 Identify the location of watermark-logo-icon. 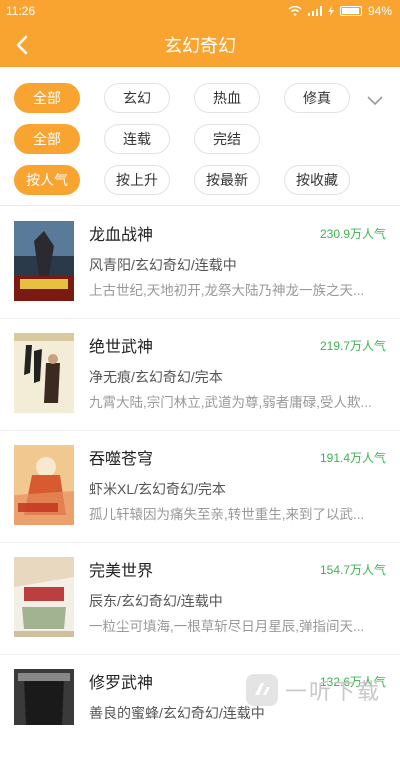
(262, 690).